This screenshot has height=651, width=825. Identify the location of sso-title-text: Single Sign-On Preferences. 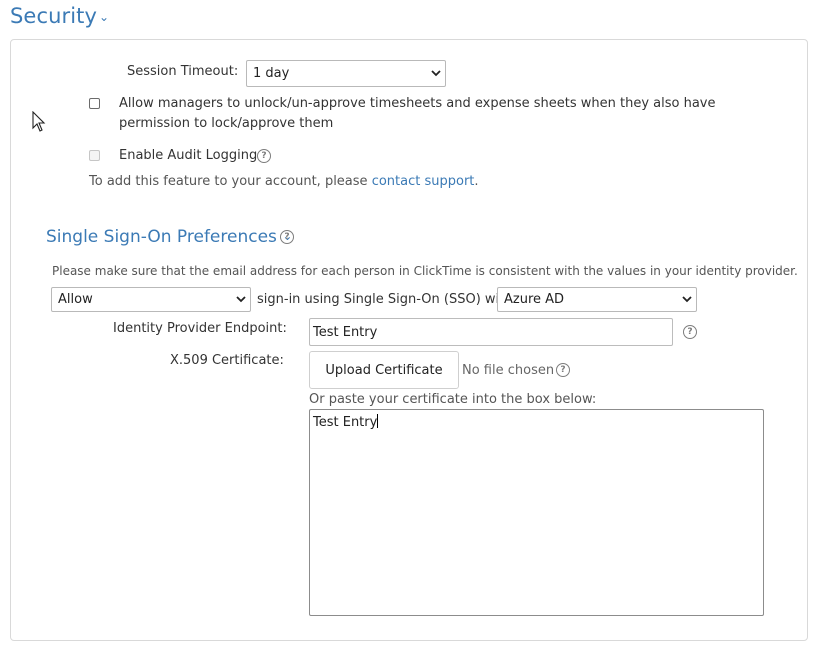
(161, 237).